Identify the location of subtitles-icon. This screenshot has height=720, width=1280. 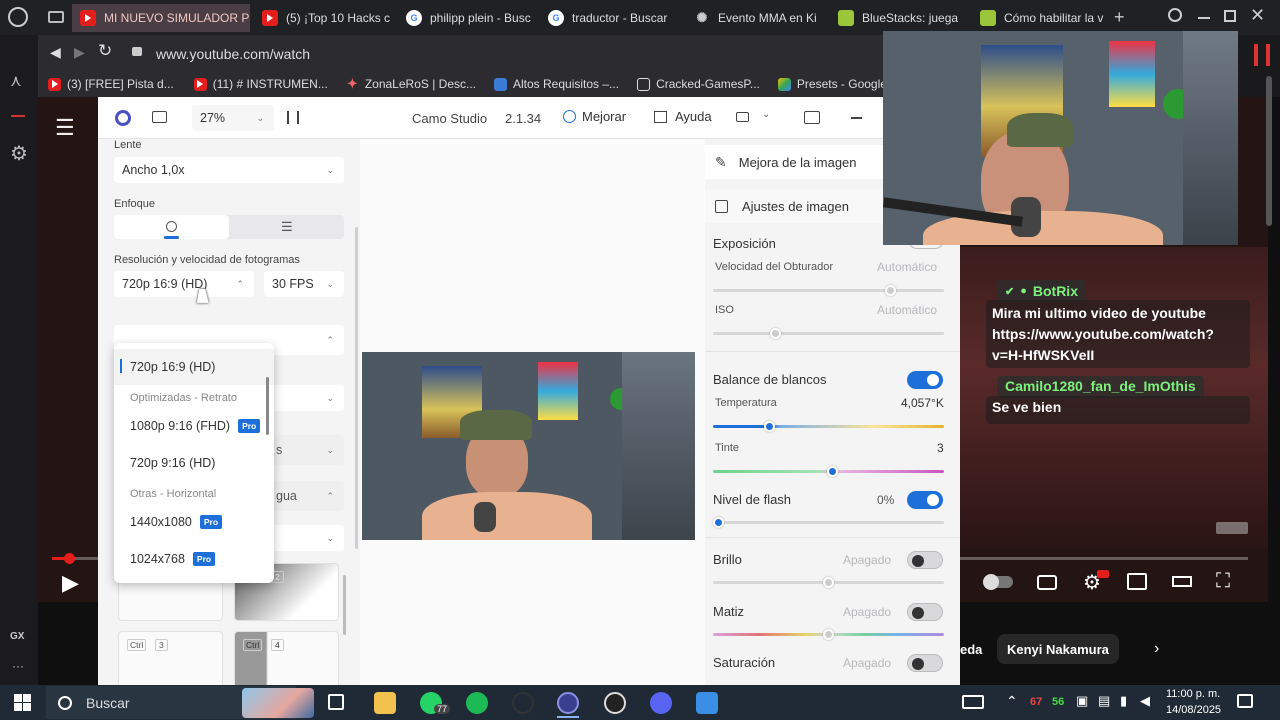
(1047, 582).